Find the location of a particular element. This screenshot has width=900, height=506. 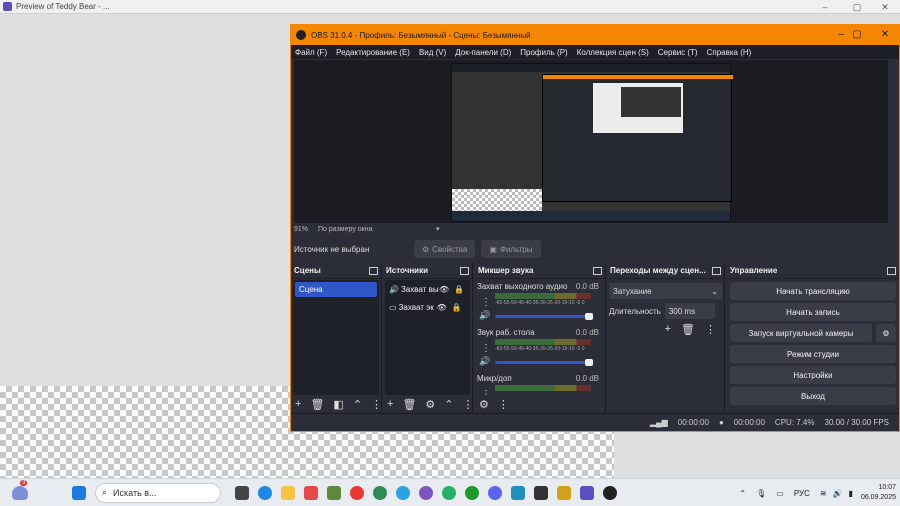

weather-icon: 3 is located at coordinates (20, 489).